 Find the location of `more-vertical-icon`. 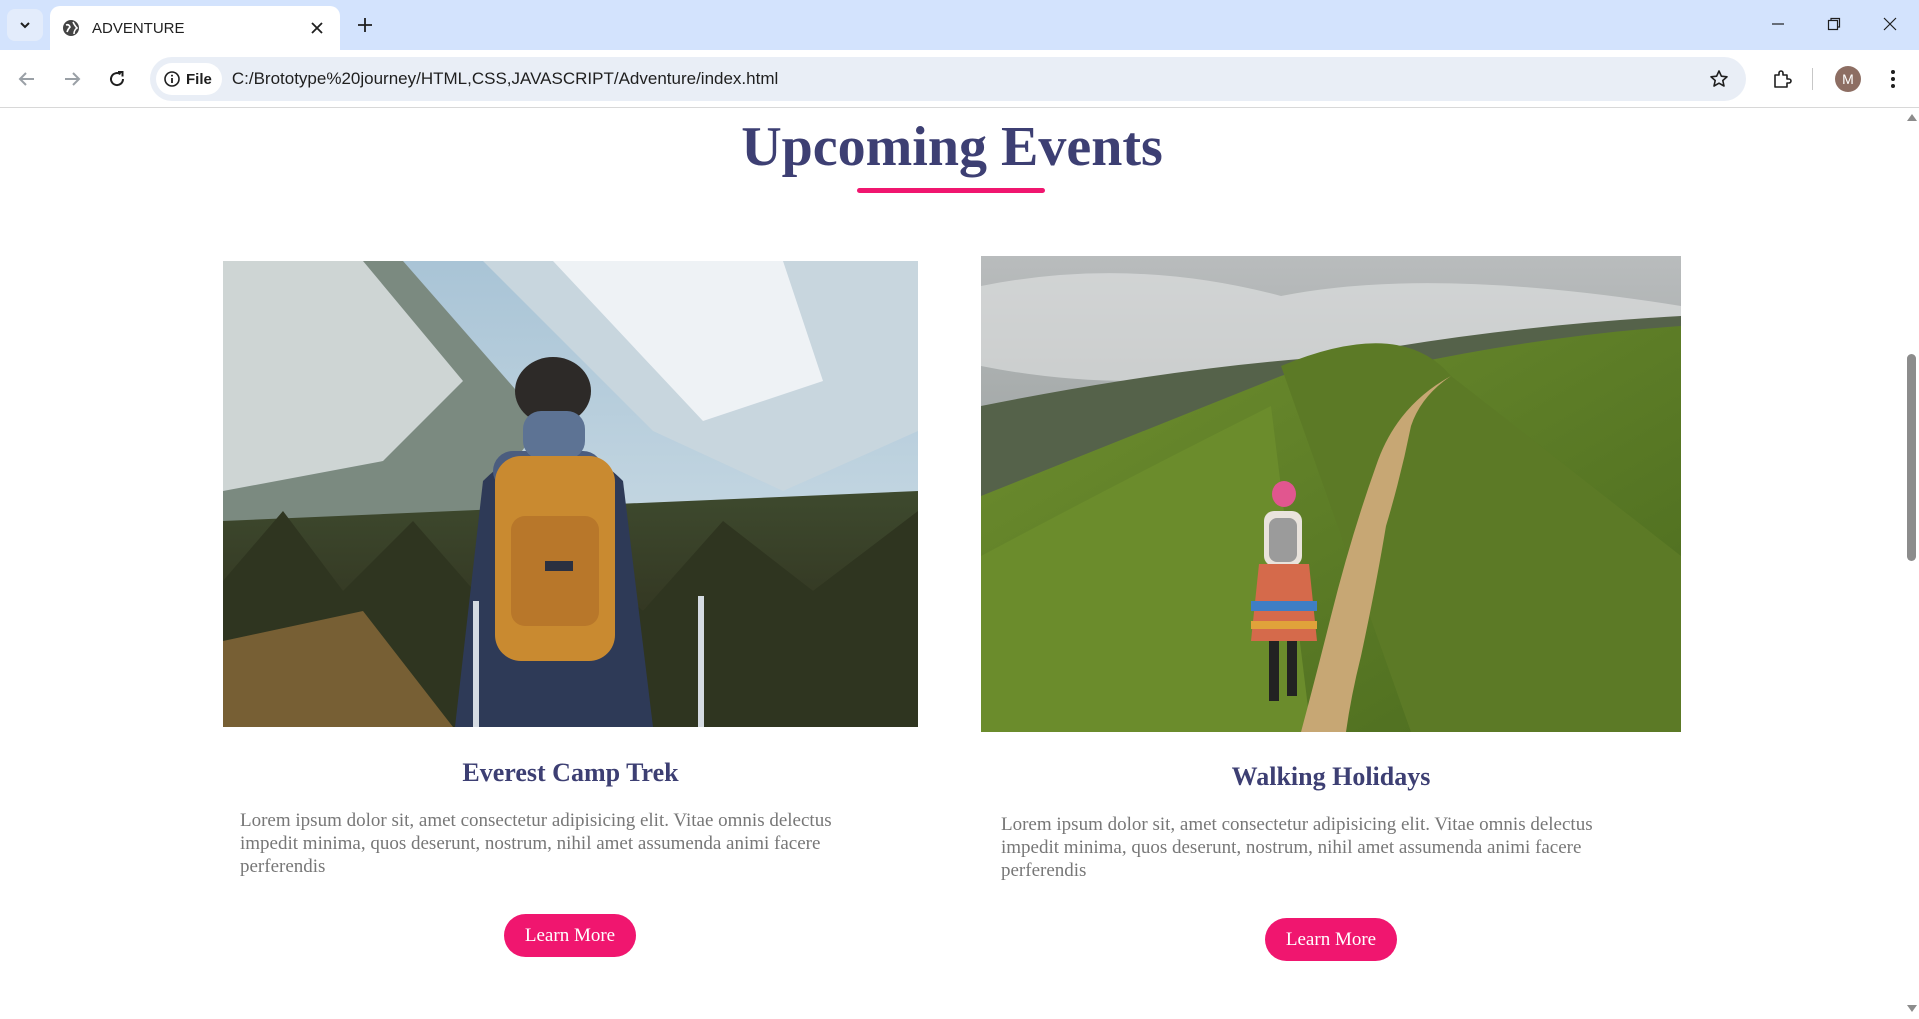

more-vertical-icon is located at coordinates (1893, 79).